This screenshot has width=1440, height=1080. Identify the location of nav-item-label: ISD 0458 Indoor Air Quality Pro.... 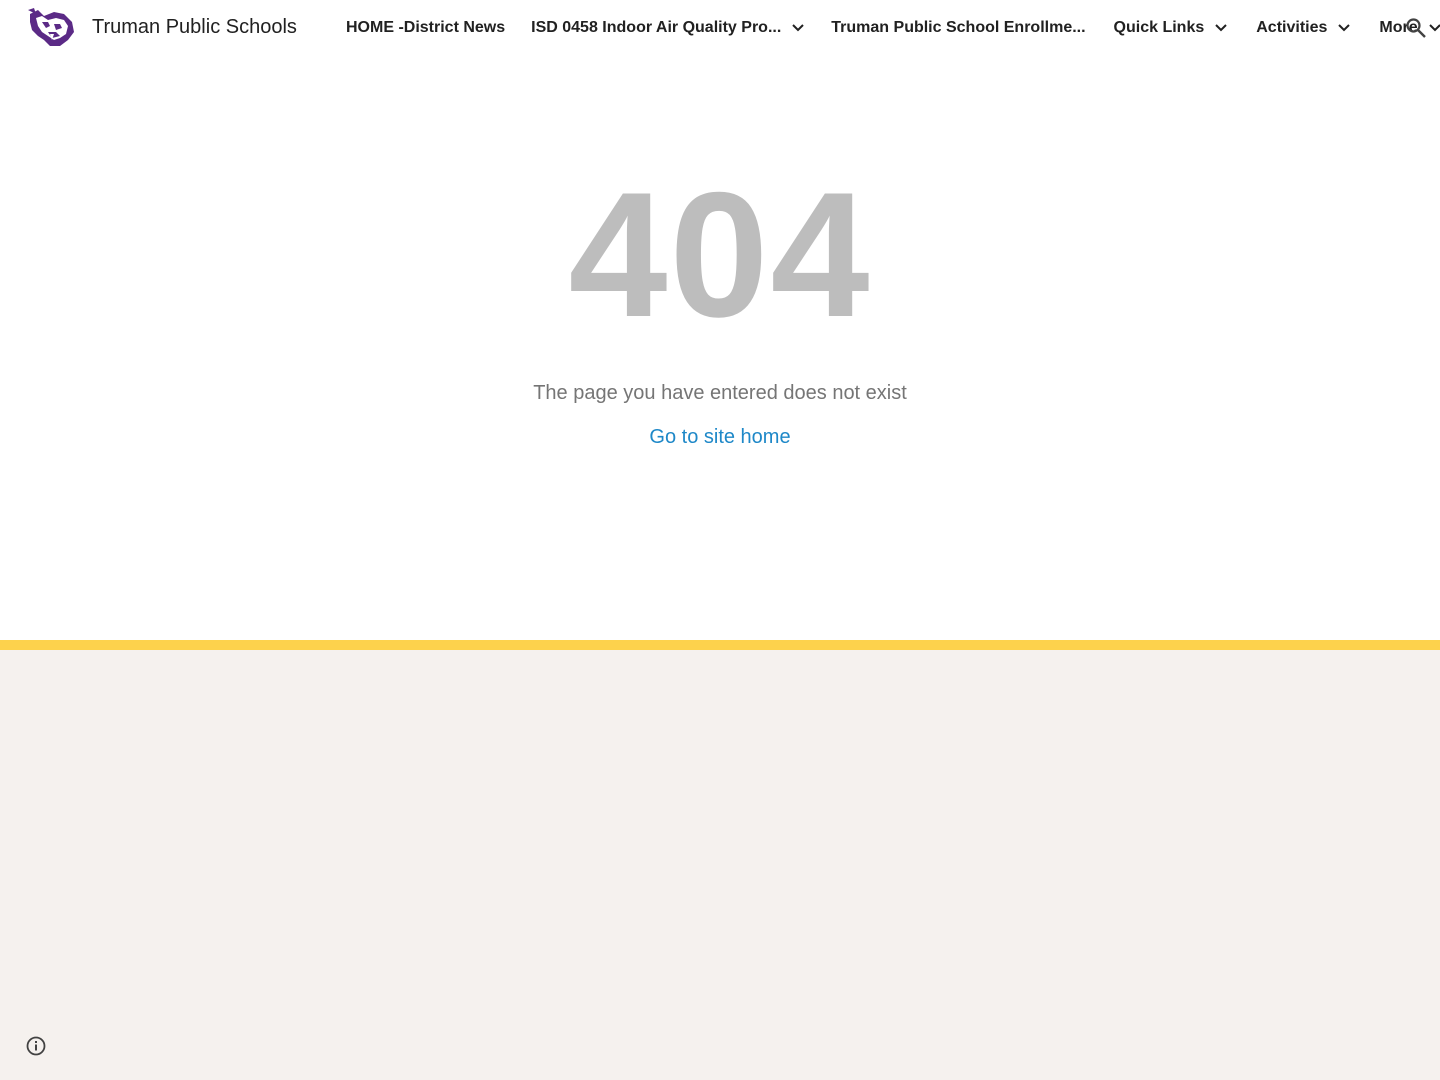
(656, 27).